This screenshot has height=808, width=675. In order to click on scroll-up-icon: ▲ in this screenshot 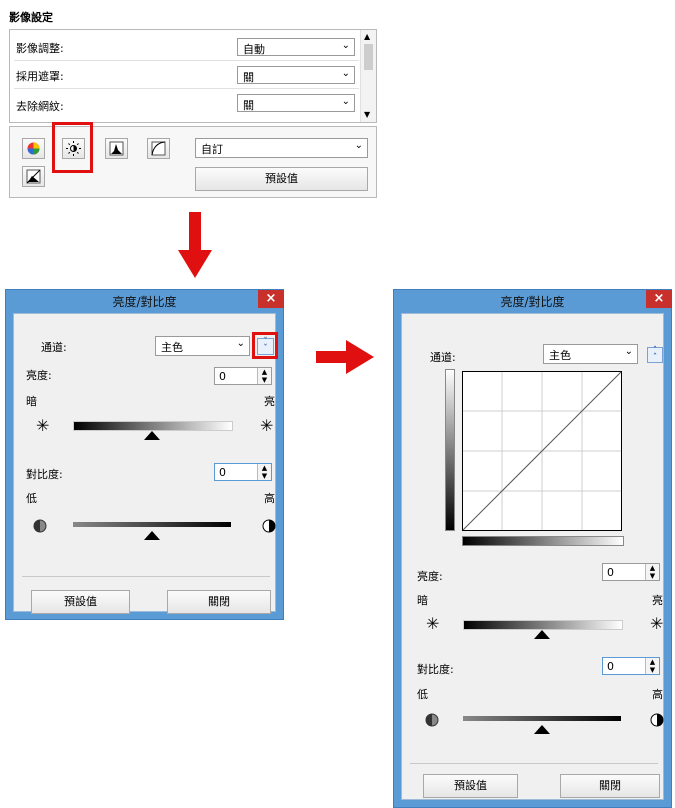, I will do `click(367, 36)`.